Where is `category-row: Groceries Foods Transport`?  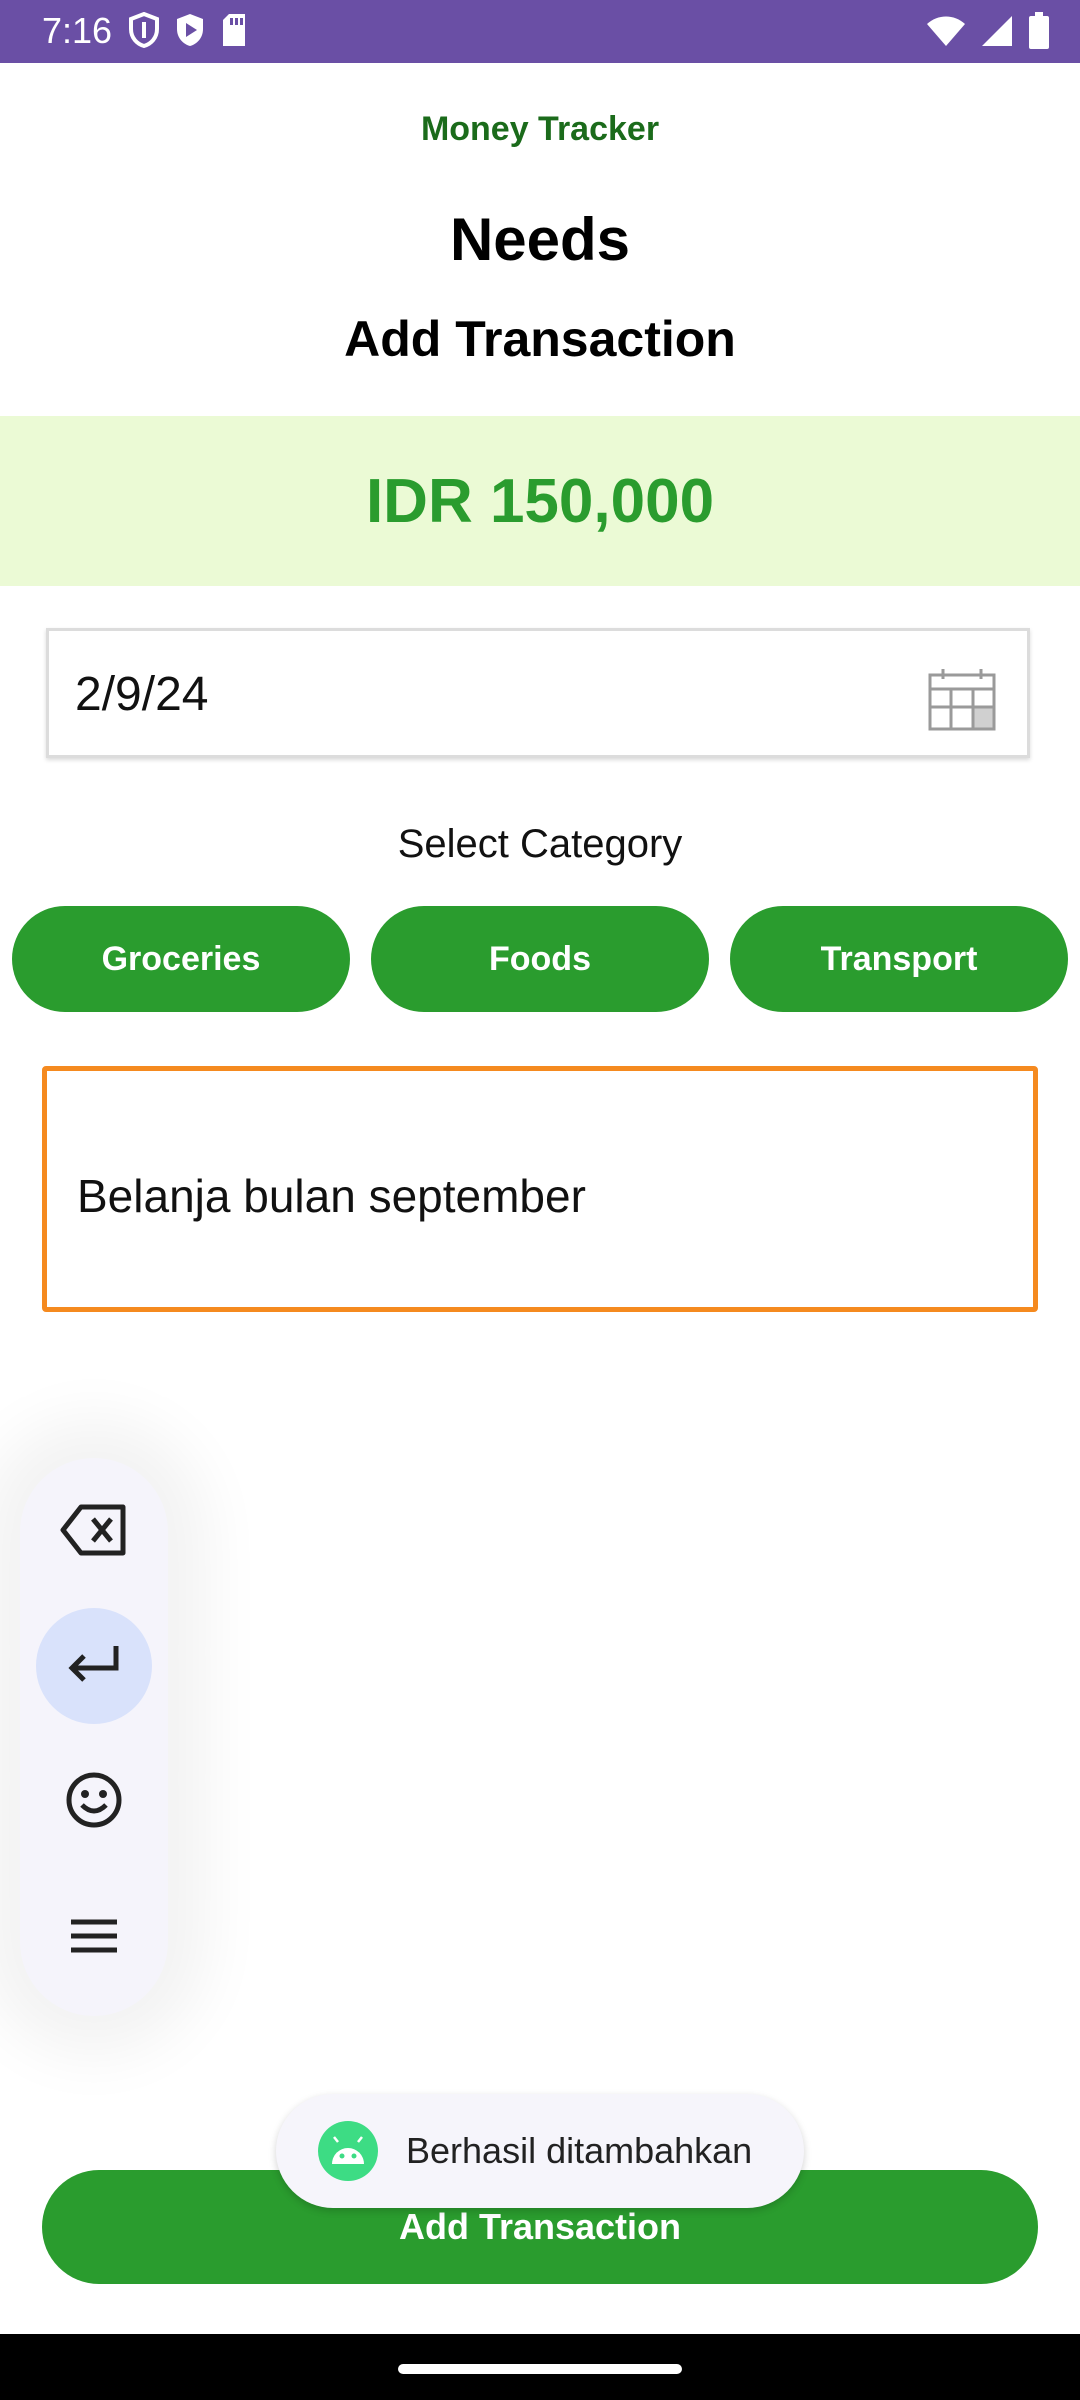 category-row: Groceries Foods Transport is located at coordinates (540, 959).